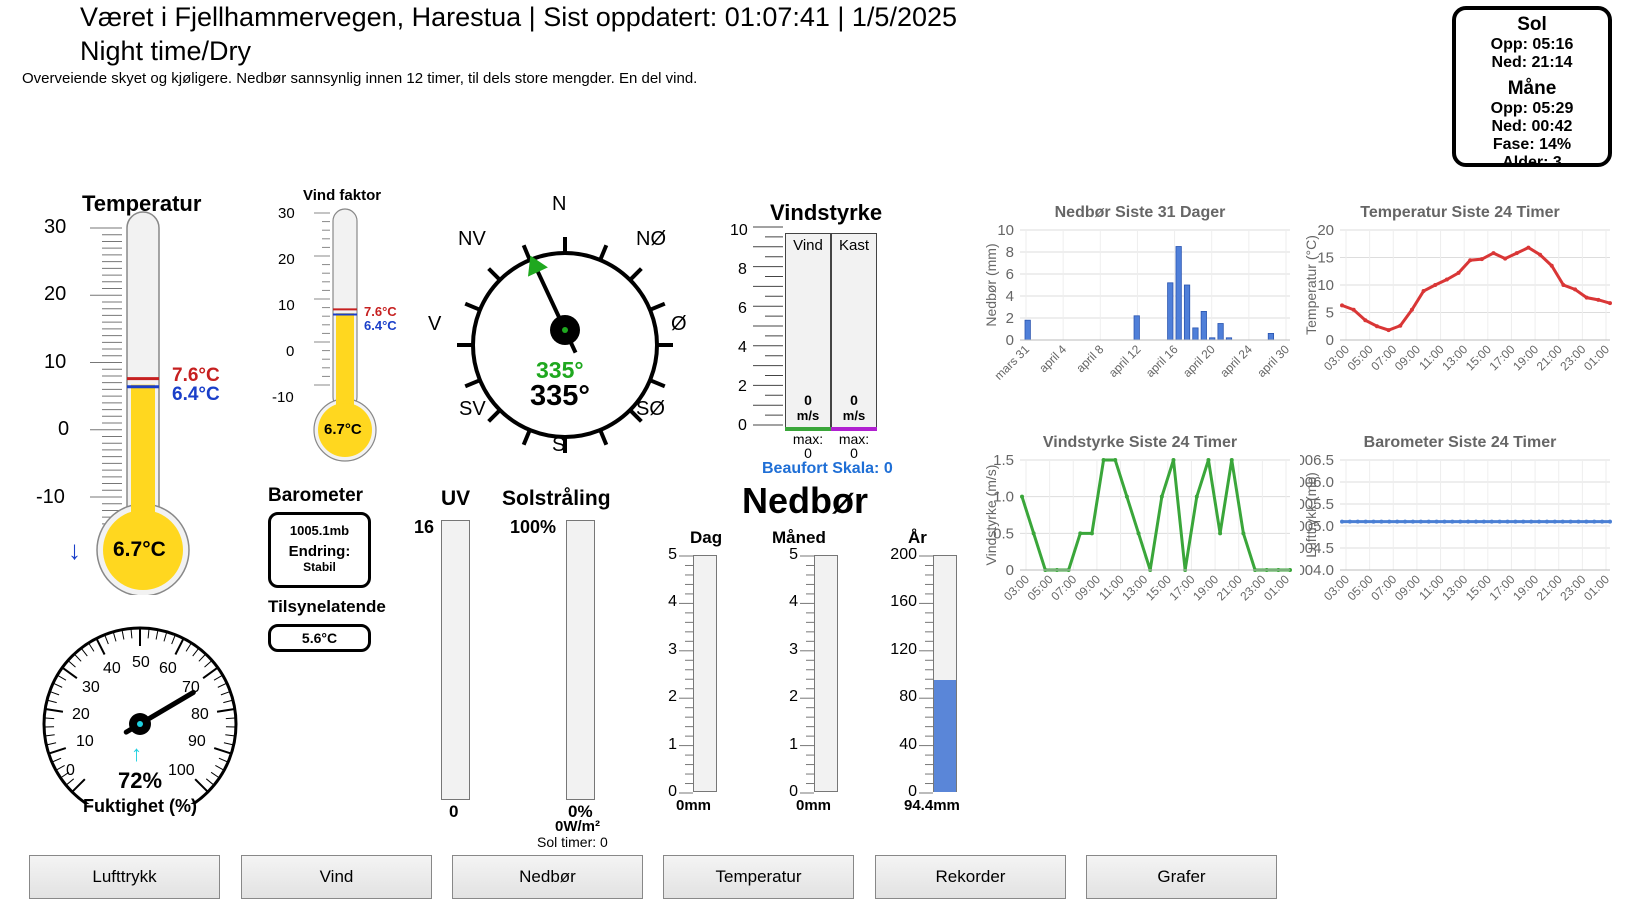 This screenshot has width=1641, height=899. I want to click on moonrise-time: Opp: 05:29, so click(1532, 108).